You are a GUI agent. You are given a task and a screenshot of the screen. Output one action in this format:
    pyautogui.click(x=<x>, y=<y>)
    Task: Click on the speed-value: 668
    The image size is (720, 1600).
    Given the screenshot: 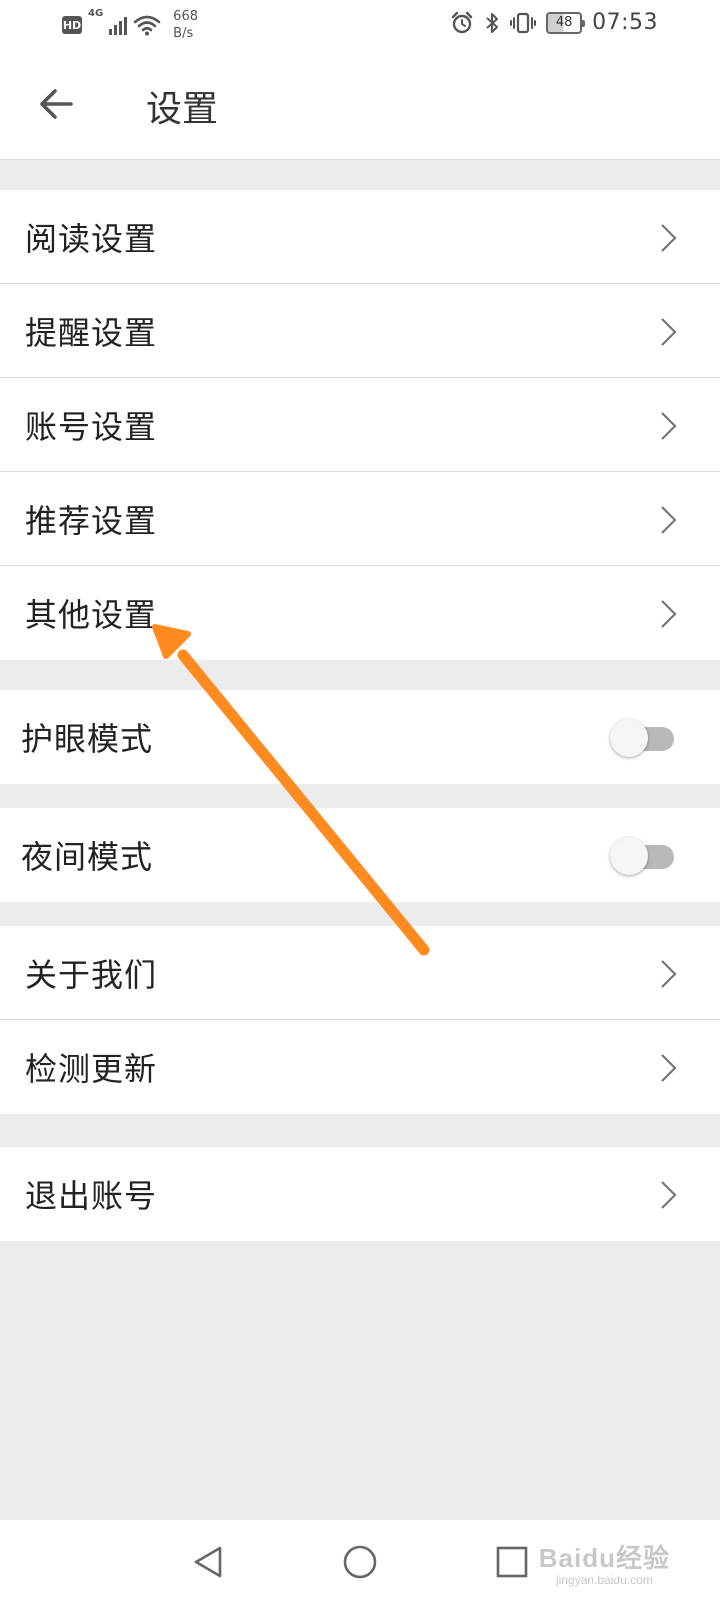 What is the action you would take?
    pyautogui.click(x=185, y=16)
    